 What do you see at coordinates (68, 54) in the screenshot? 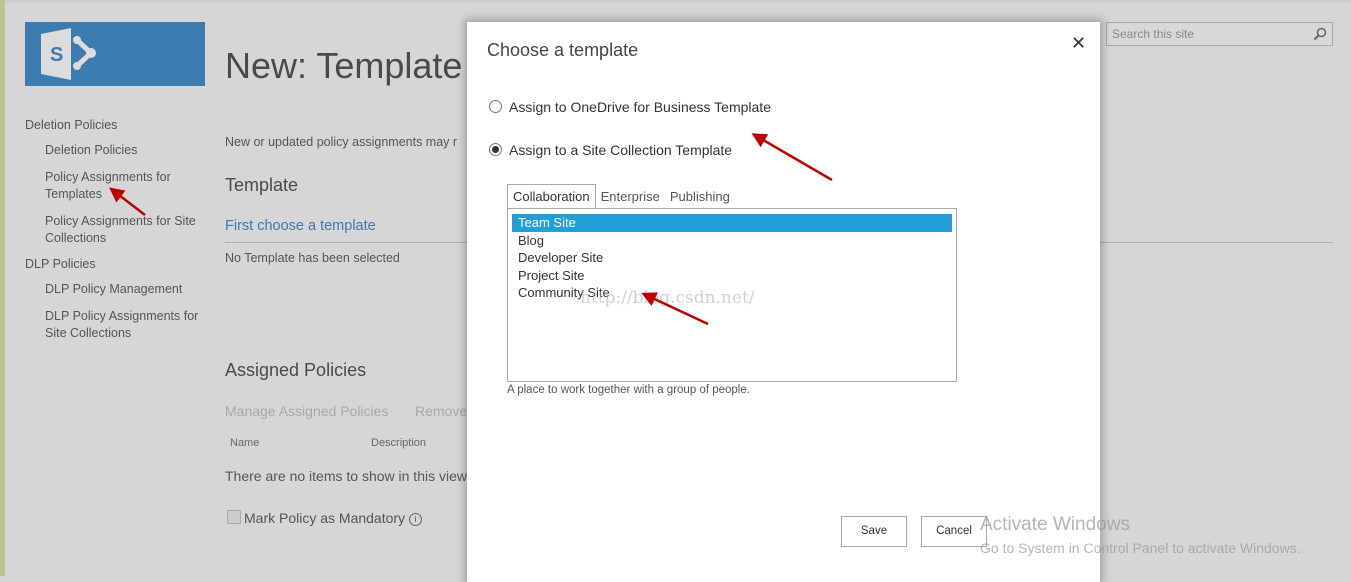
I see `sharepoint-icon: S` at bounding box center [68, 54].